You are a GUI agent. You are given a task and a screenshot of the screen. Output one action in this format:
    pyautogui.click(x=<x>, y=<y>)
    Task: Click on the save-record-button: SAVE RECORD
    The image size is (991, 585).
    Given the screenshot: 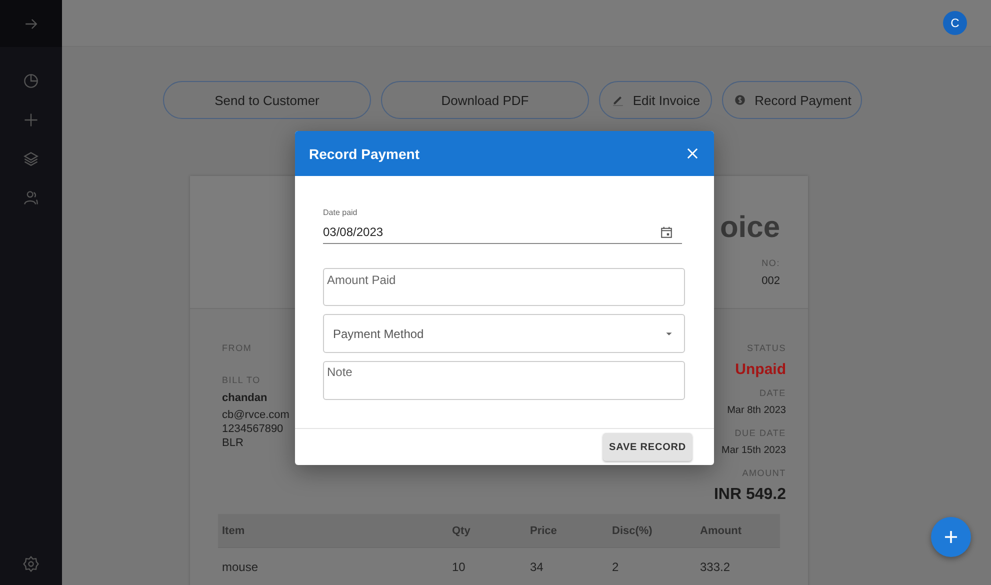 What is the action you would take?
    pyautogui.click(x=647, y=447)
    